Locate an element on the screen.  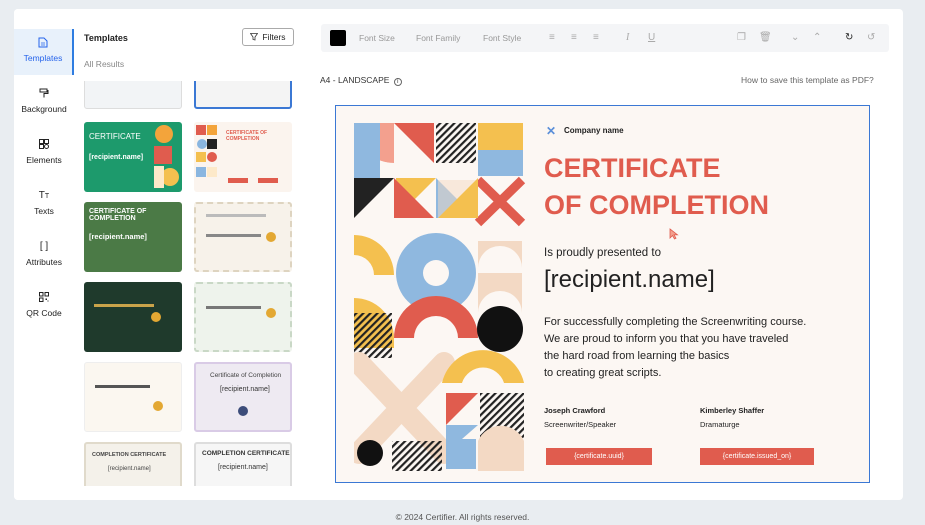
rail-label: QR Code is located at coordinates (44, 313).